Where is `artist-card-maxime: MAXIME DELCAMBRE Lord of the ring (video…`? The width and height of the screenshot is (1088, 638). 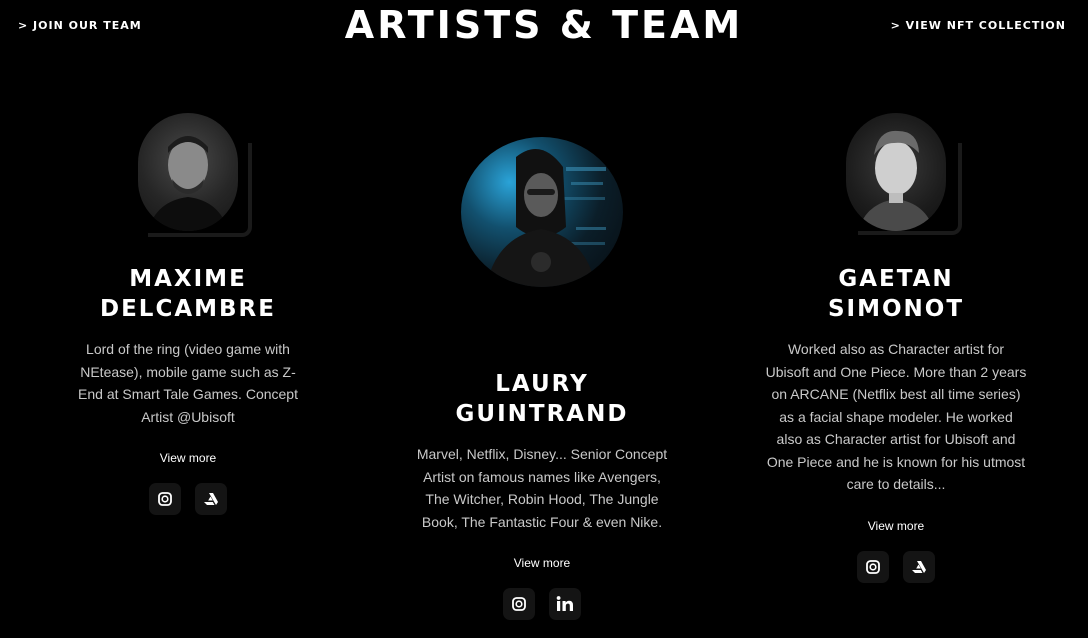 artist-card-maxime: MAXIME DELCAMBRE Lord of the ring (video… is located at coordinates (188, 314).